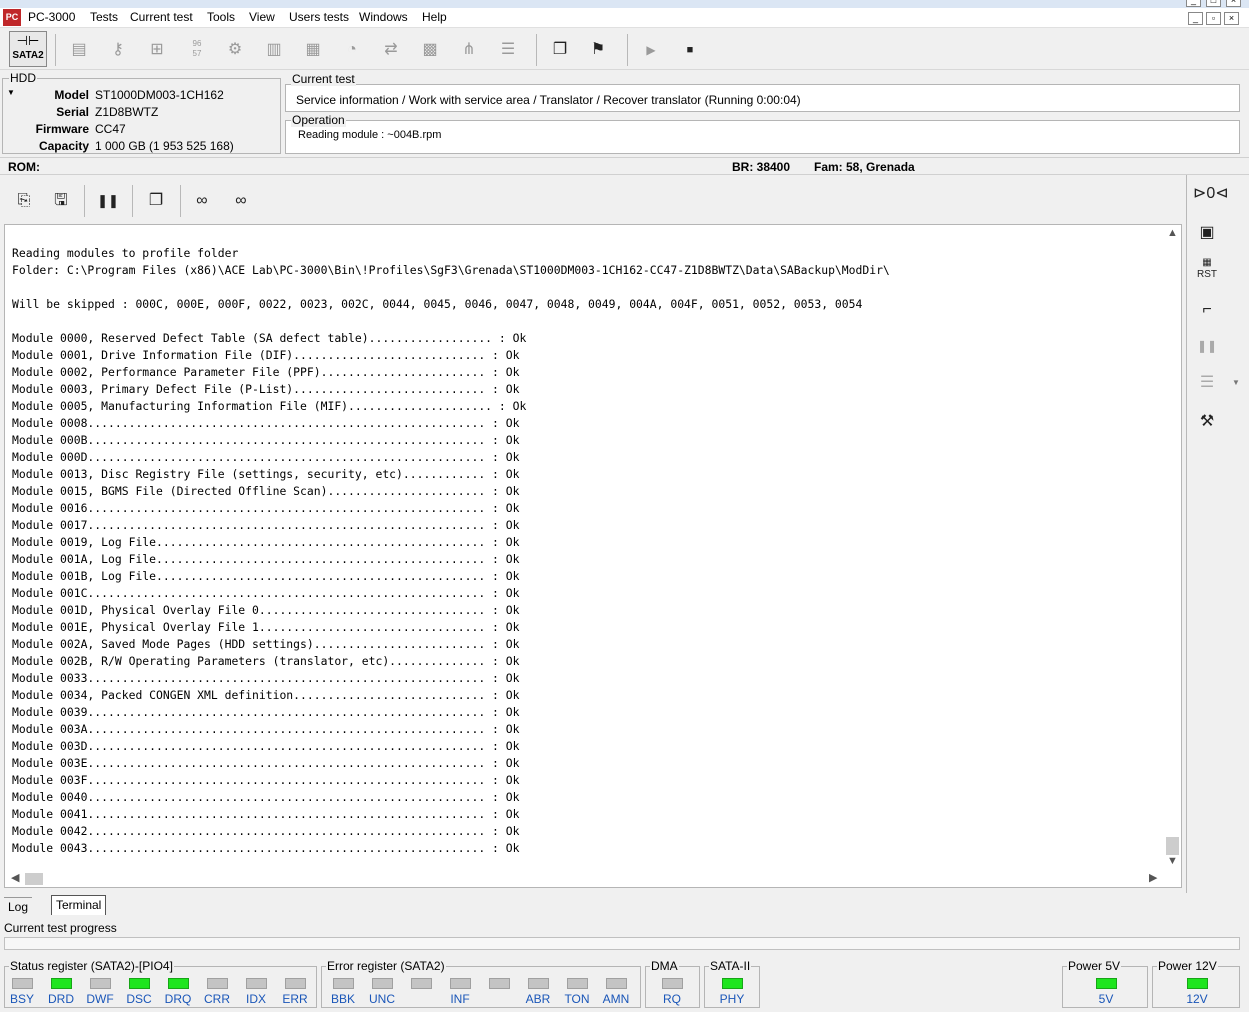  What do you see at coordinates (508, 50) in the screenshot?
I see `list-icon: ☰` at bounding box center [508, 50].